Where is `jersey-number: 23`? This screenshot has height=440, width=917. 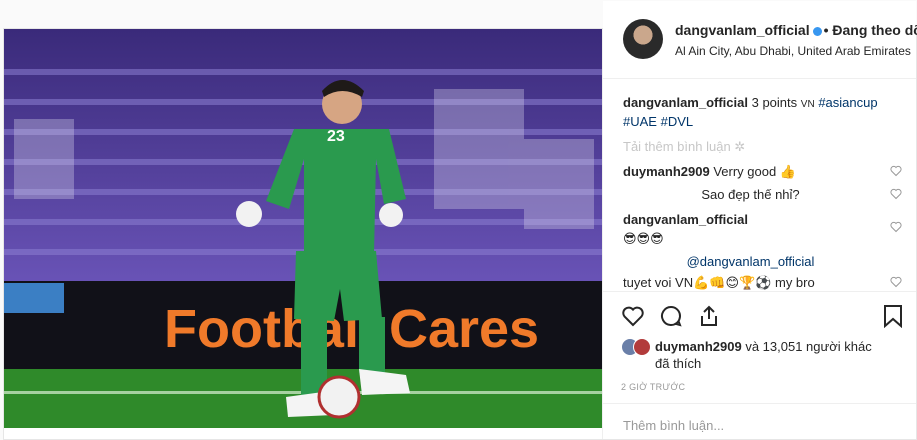
jersey-number: 23 is located at coordinates (336, 136).